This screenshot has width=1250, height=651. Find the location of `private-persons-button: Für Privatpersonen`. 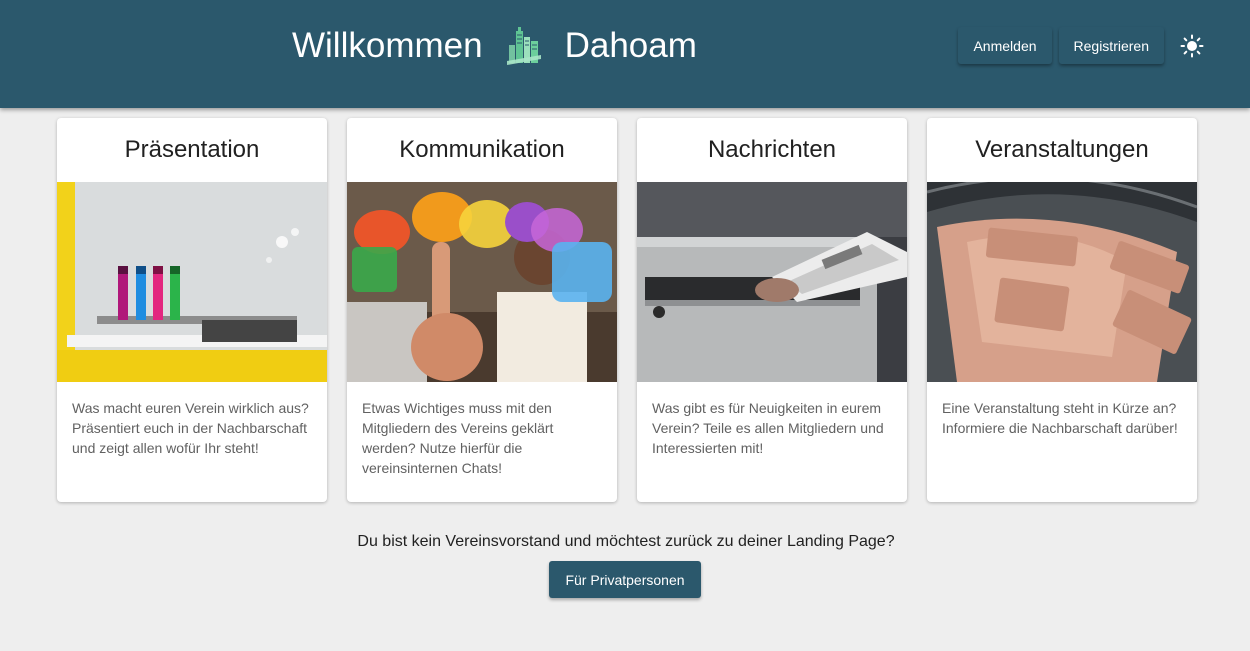

private-persons-button: Für Privatpersonen is located at coordinates (625, 579).